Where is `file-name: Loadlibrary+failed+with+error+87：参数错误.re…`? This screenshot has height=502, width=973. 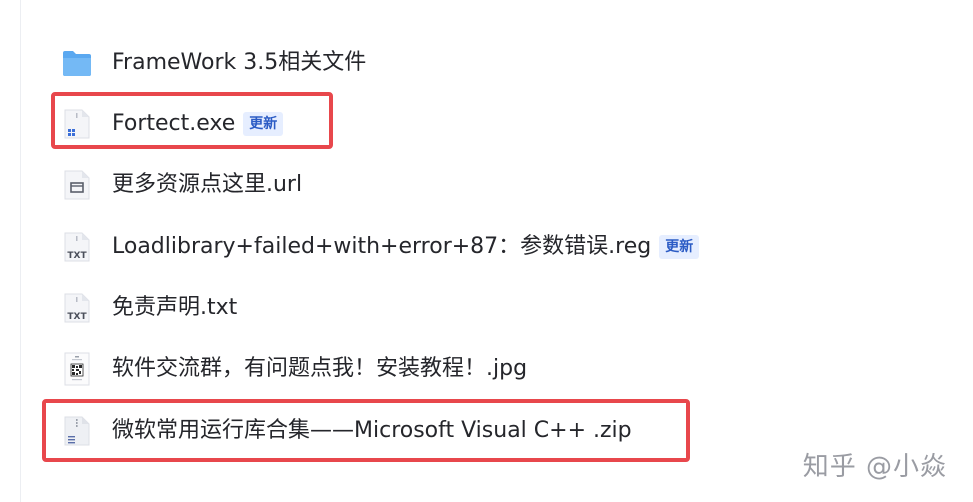
file-name: Loadlibrary+failed+with+error+87：参数错误.re… is located at coordinates (382, 246).